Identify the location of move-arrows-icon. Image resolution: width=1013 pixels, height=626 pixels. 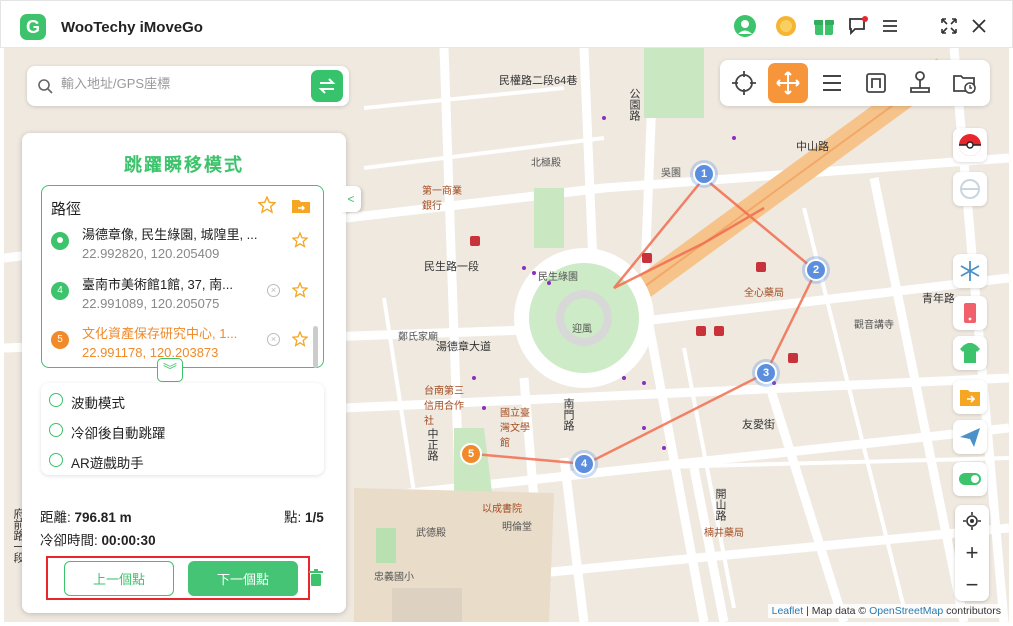
(788, 83).